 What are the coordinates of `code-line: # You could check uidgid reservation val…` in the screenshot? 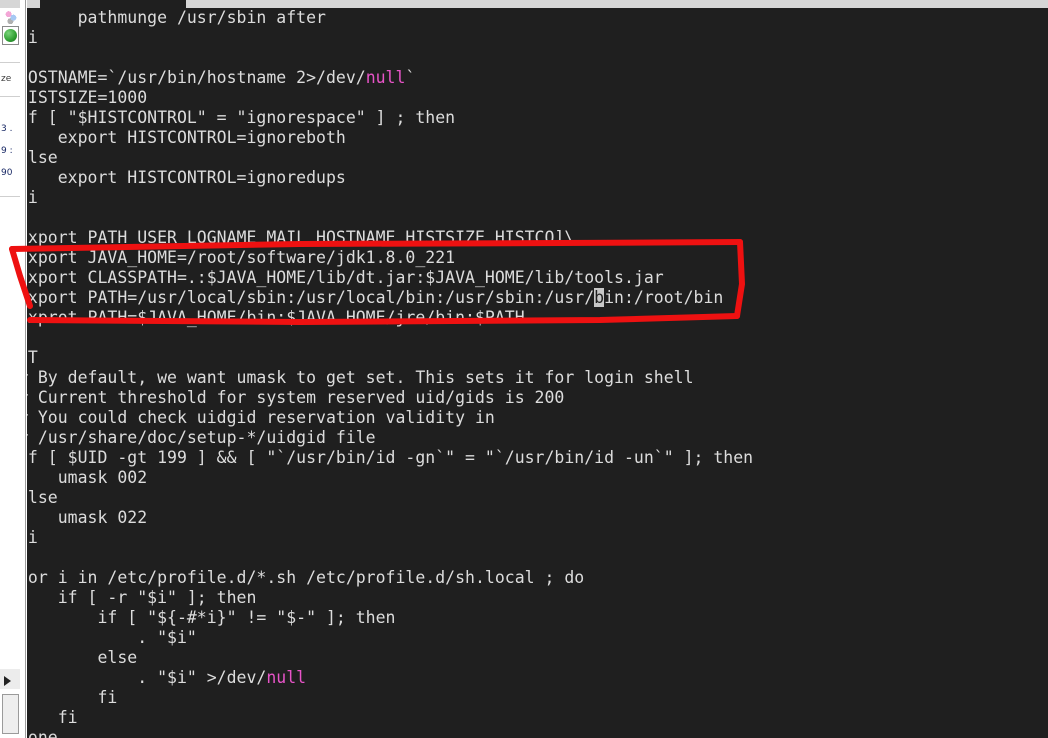 It's located at (261, 417).